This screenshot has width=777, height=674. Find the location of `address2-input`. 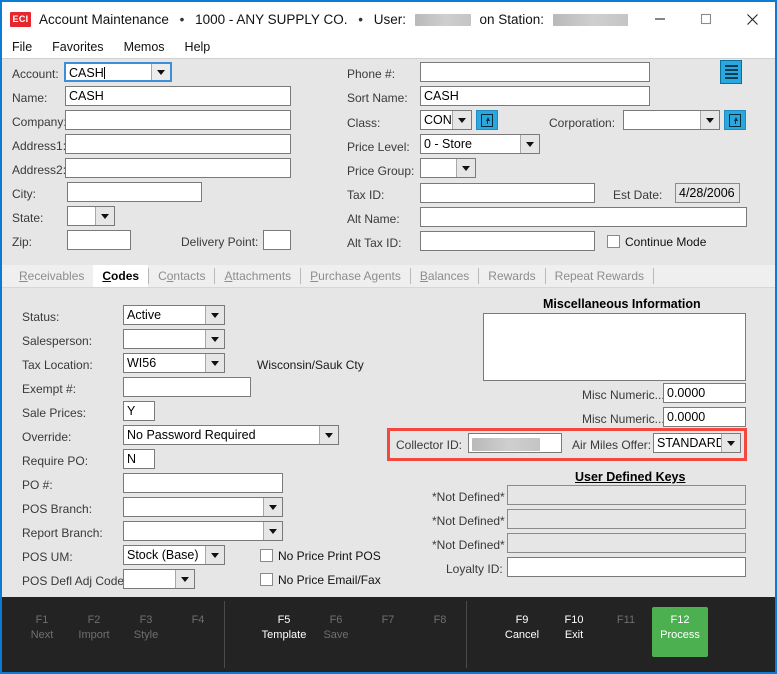

address2-input is located at coordinates (178, 168).